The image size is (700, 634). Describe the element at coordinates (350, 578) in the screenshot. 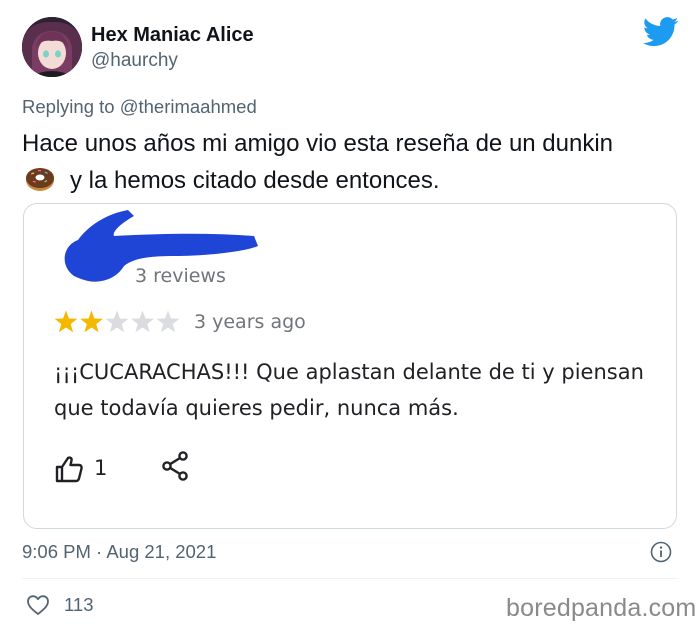

I see `divider` at that location.